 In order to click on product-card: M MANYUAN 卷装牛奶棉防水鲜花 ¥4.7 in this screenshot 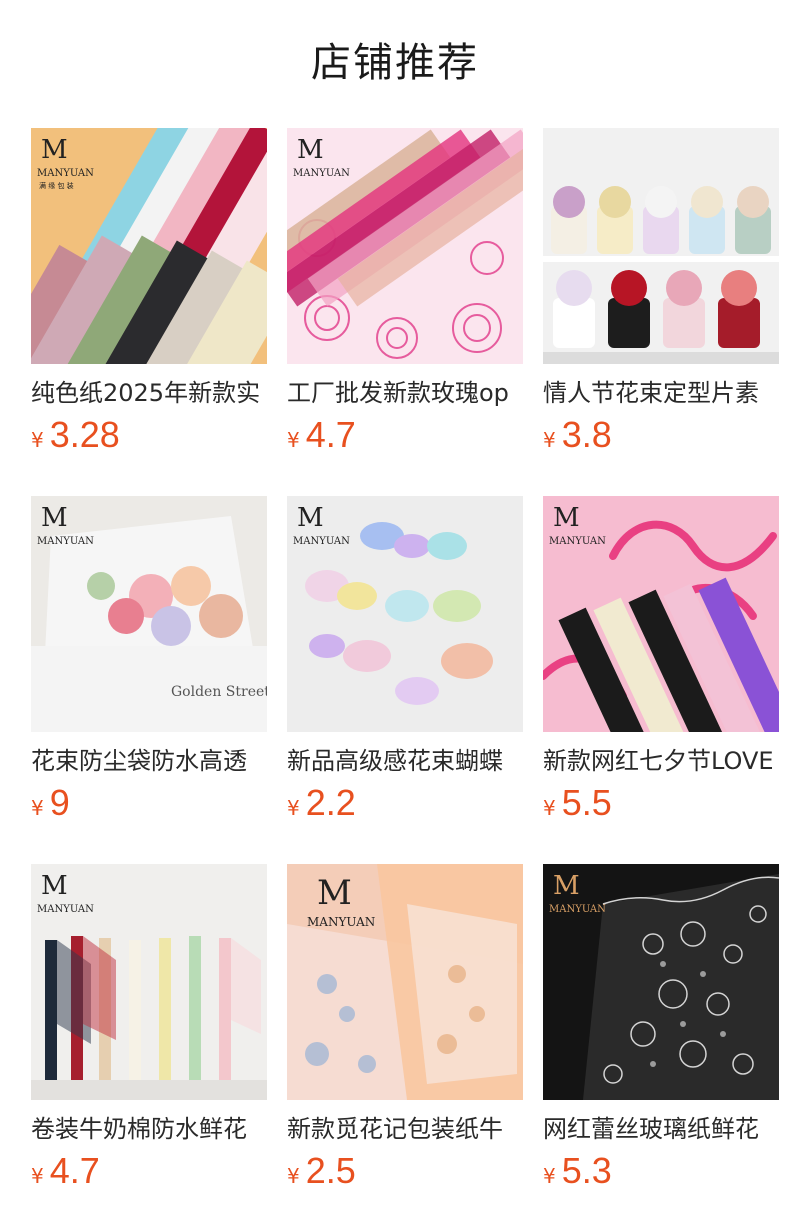, I will do `click(149, 1030)`.